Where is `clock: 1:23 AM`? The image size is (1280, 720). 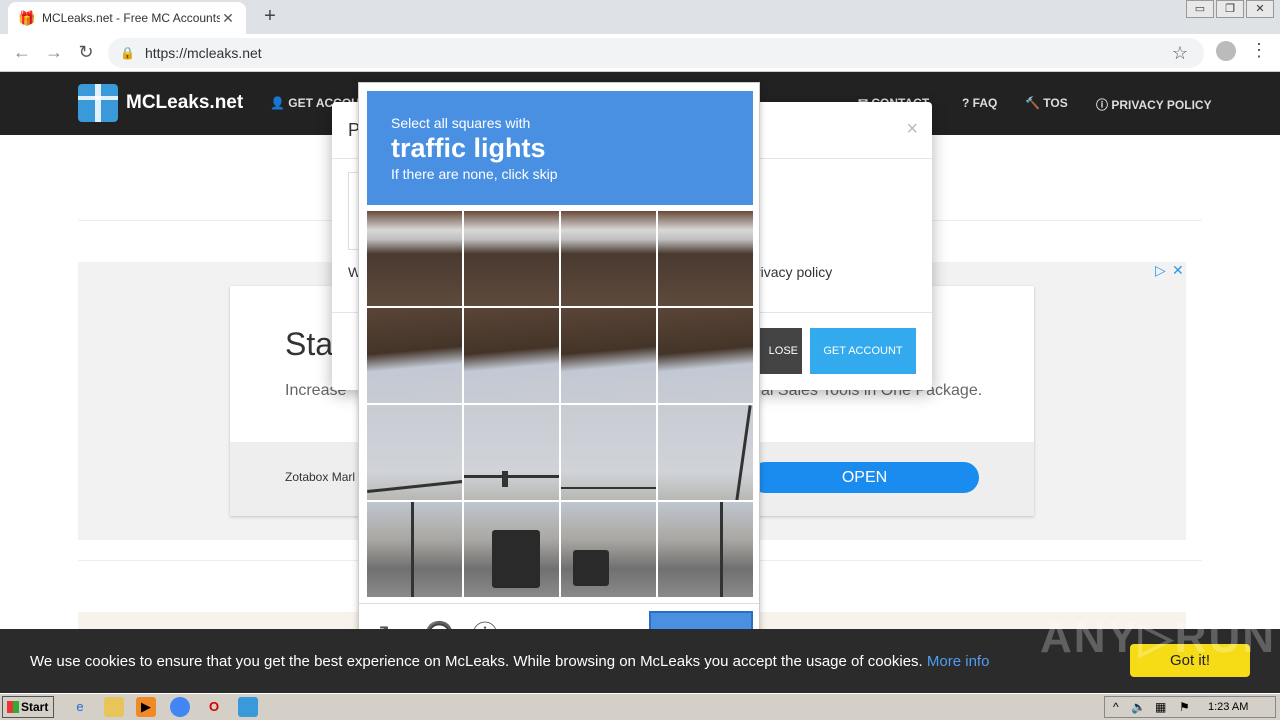
clock: 1:23 AM is located at coordinates (1228, 707).